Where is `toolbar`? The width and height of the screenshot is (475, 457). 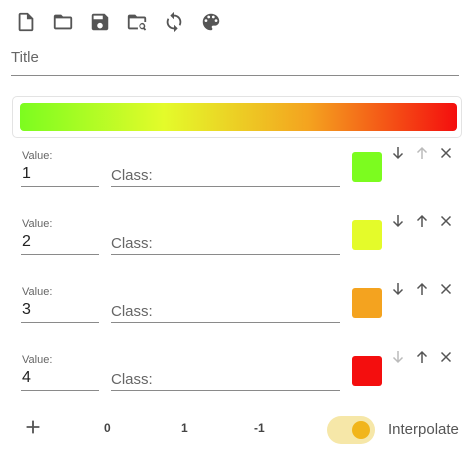
toolbar is located at coordinates (118, 22).